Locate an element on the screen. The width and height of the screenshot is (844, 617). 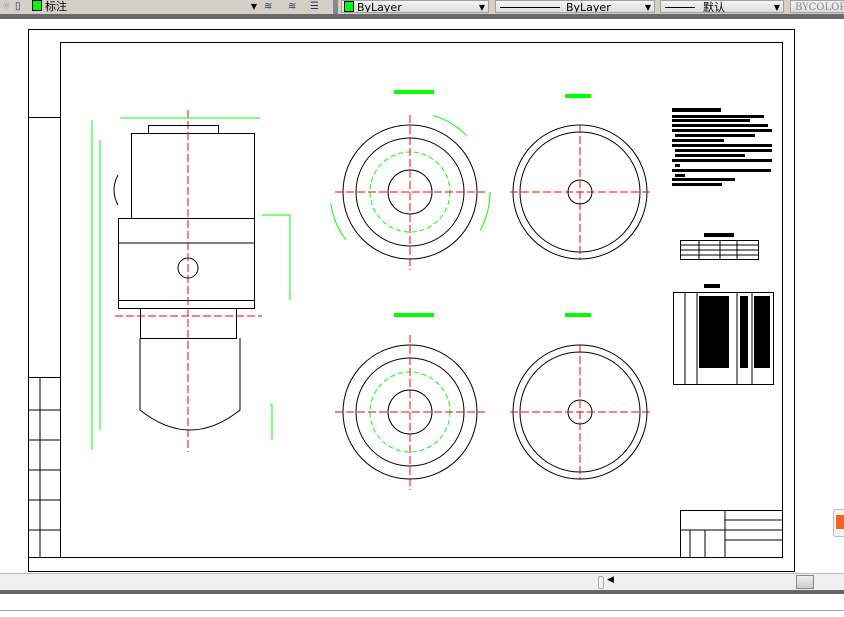
layer-previous-icon: ≋ is located at coordinates (292, 6).